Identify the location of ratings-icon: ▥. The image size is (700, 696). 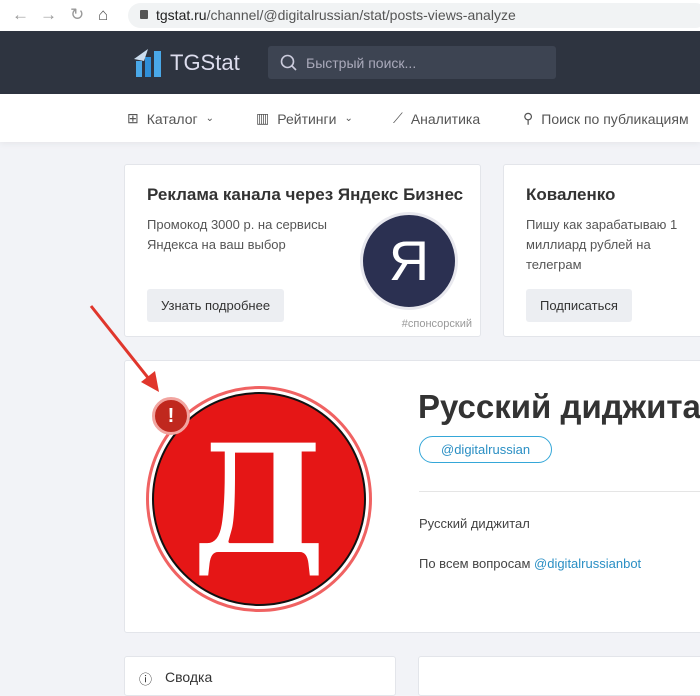
(263, 118).